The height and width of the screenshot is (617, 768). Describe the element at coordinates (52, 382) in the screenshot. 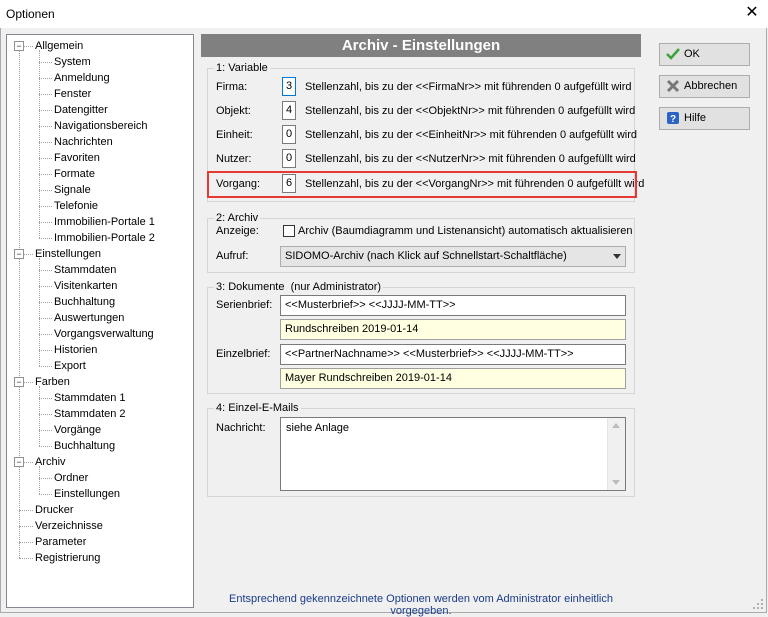

I see `tree-item: Farben` at that location.